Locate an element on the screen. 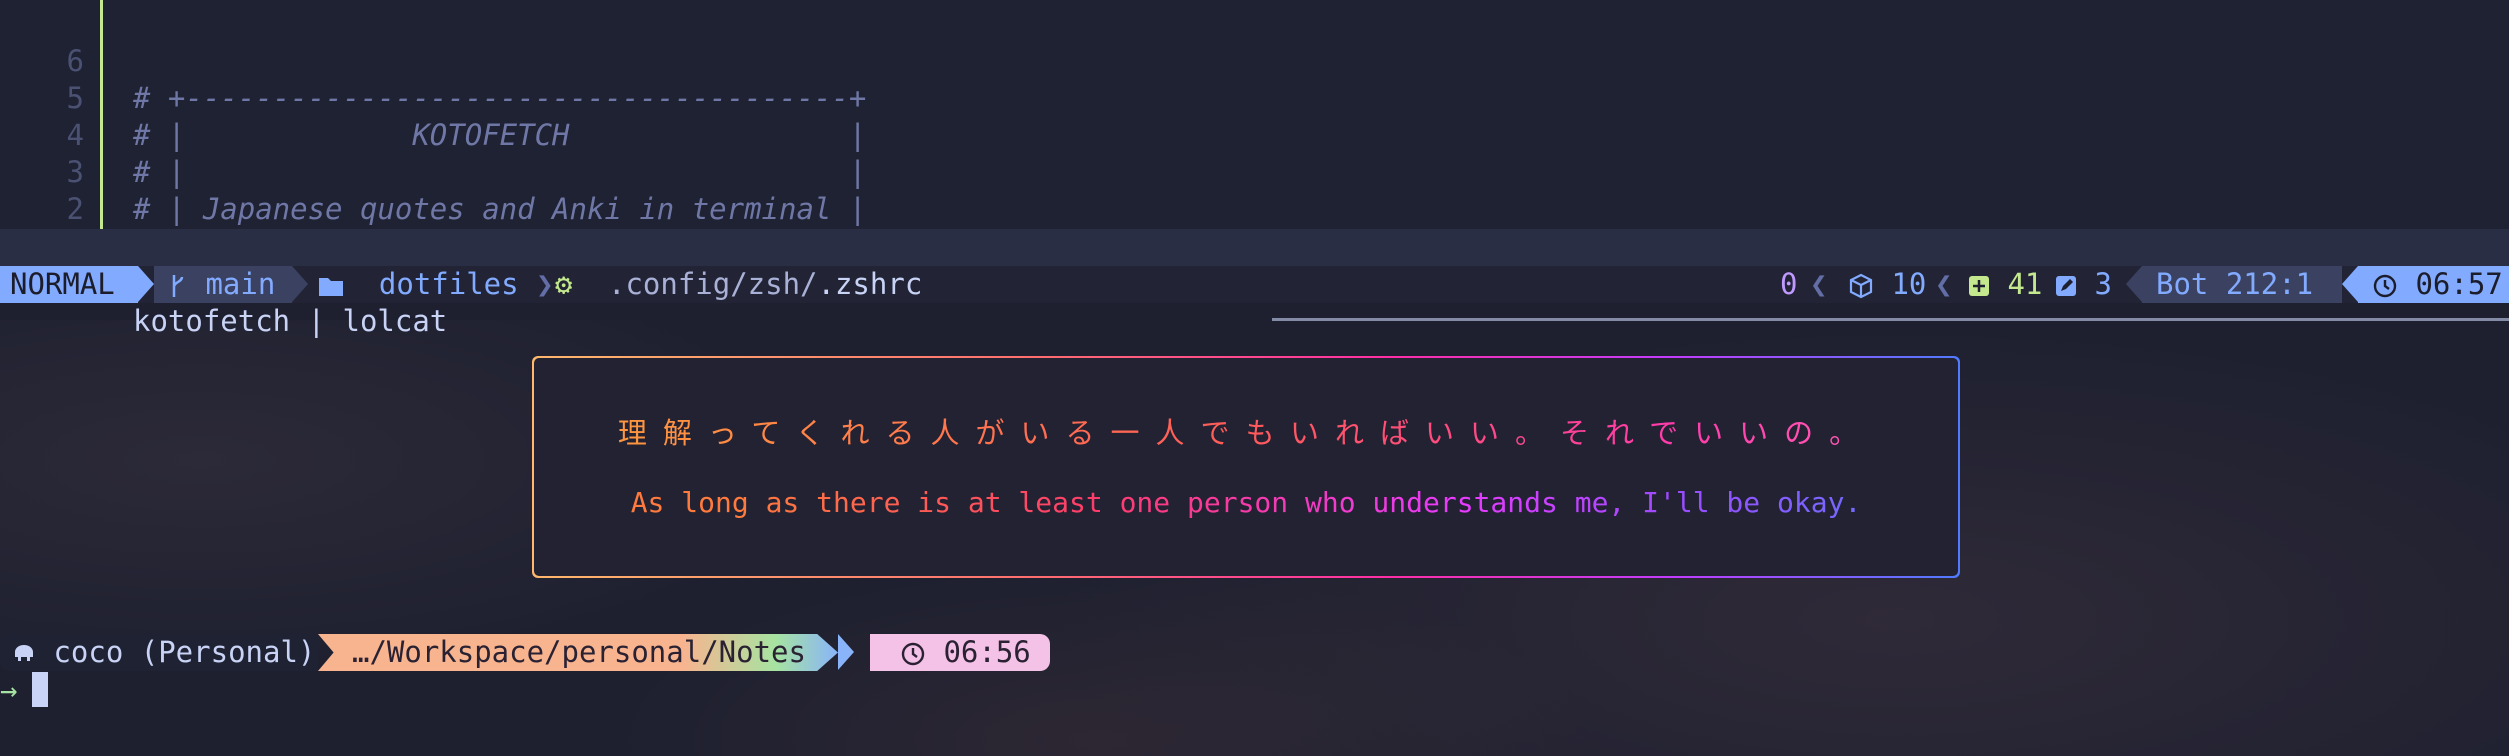  git-branch: main is located at coordinates (223, 284).